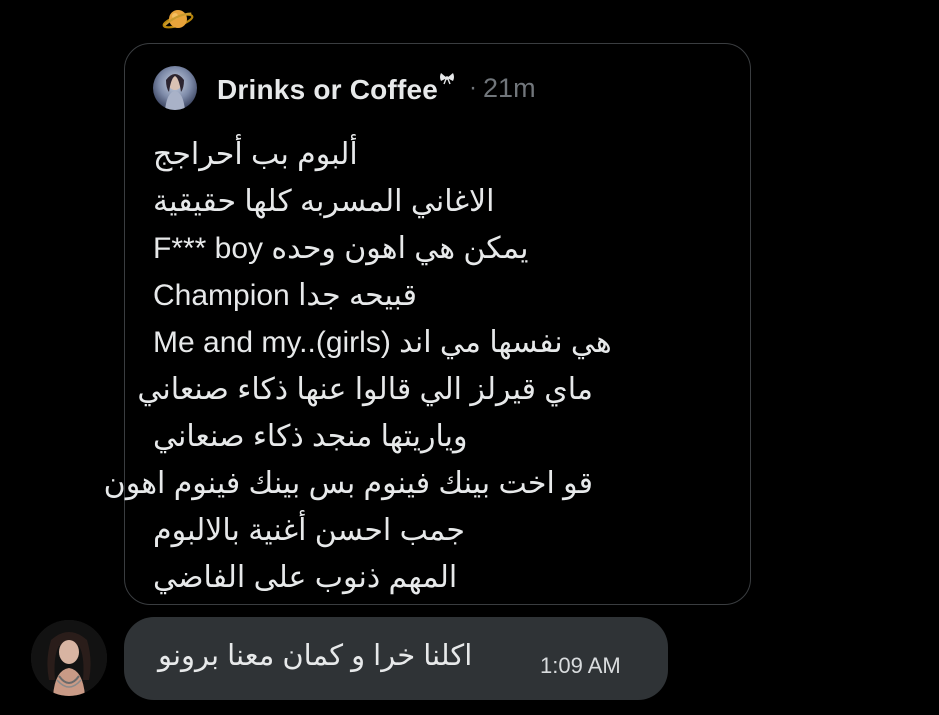  What do you see at coordinates (341, 248) in the screenshot?
I see `quote-line: F*** boy يمكن هي اهون وحده` at bounding box center [341, 248].